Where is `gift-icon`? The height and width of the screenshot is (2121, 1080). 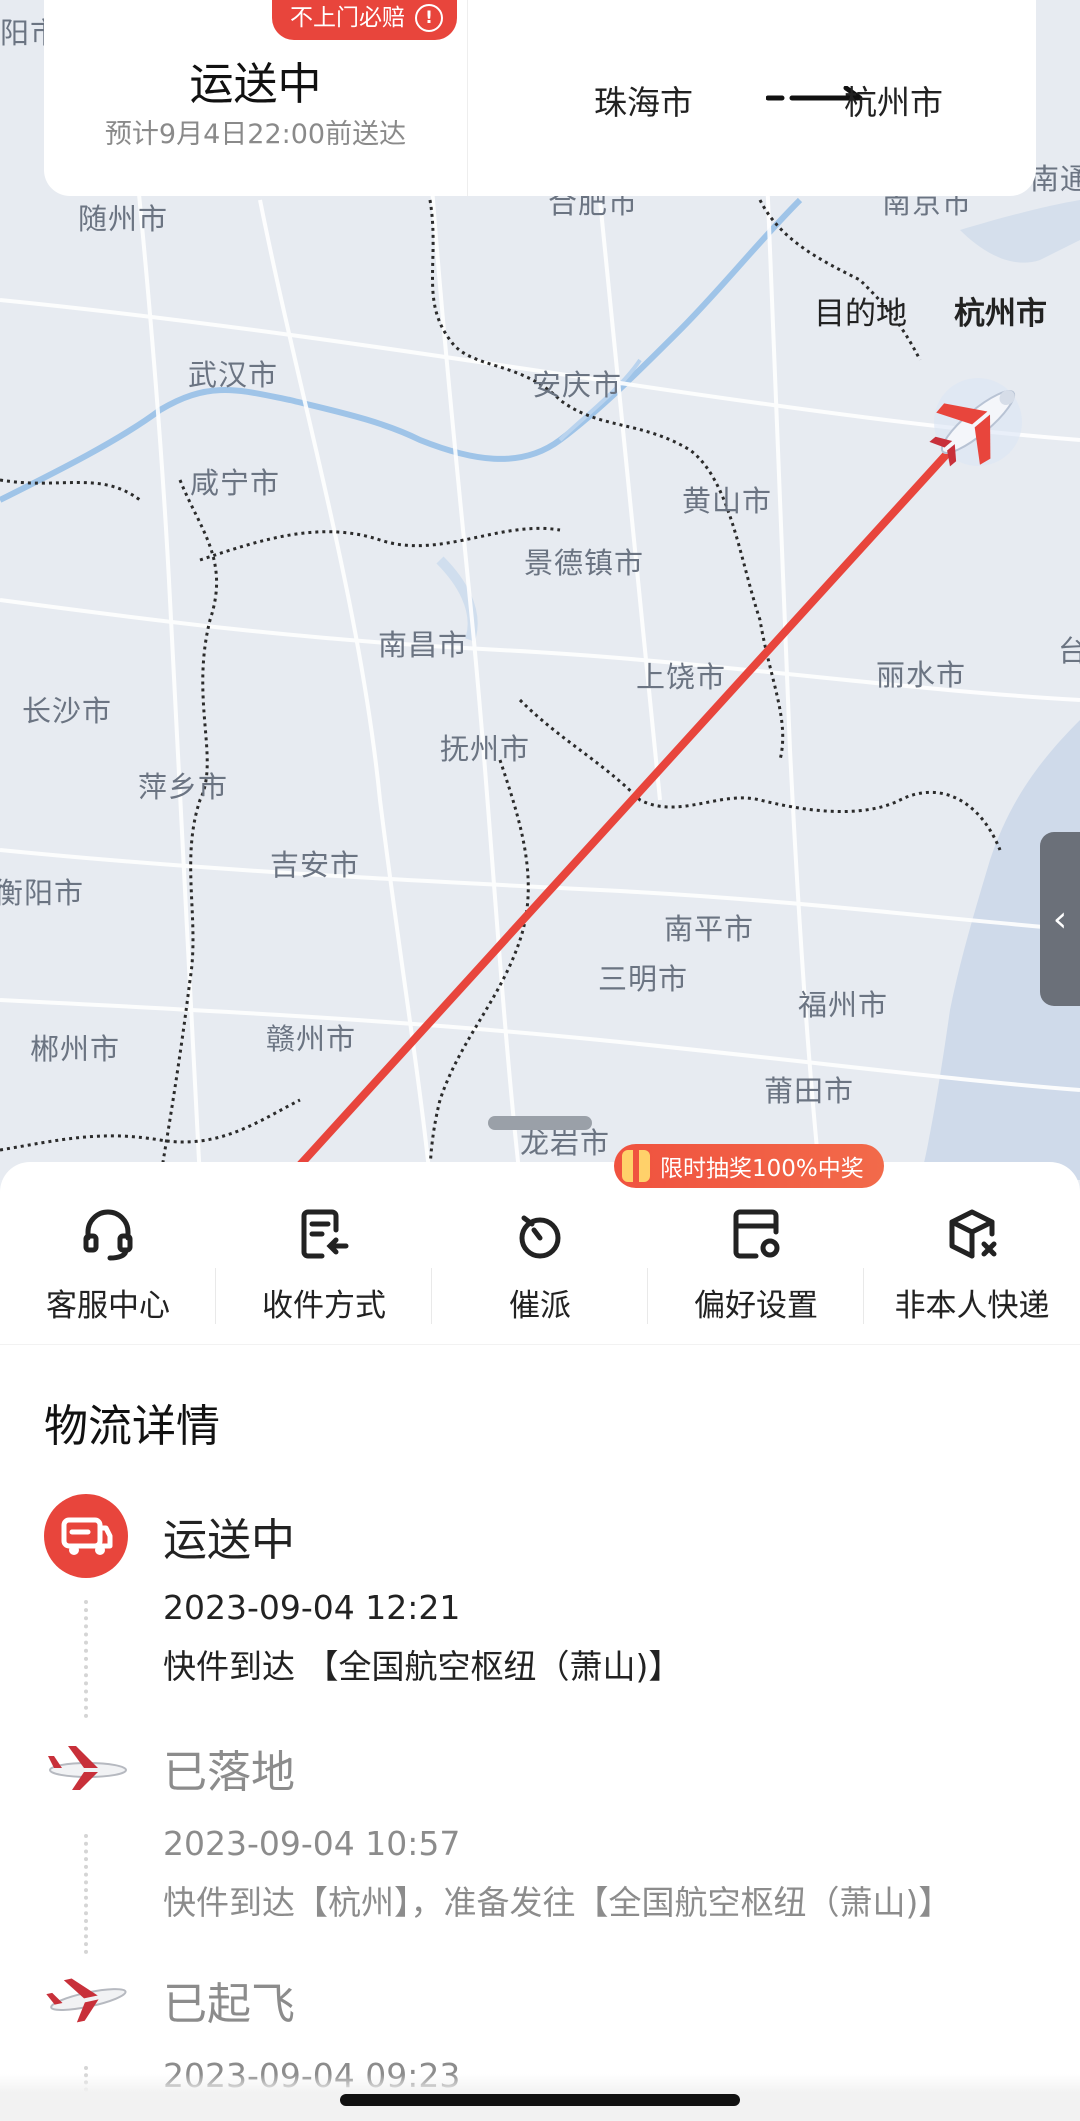 gift-icon is located at coordinates (636, 1166).